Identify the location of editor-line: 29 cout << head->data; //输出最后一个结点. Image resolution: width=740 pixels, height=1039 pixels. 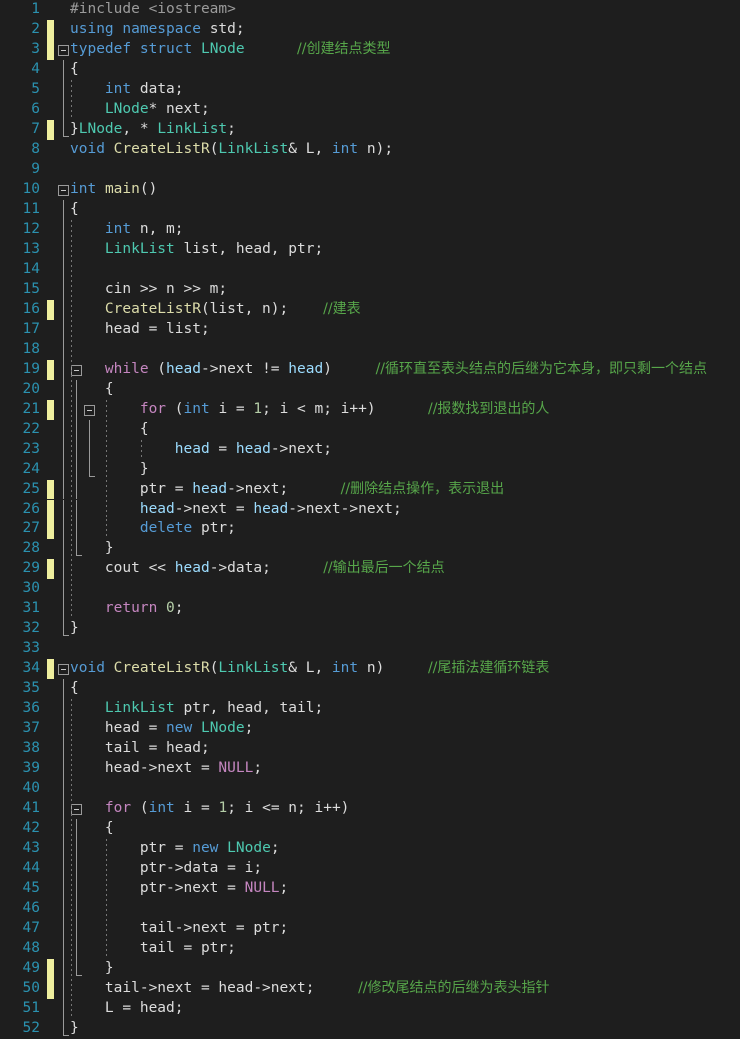
(370, 569).